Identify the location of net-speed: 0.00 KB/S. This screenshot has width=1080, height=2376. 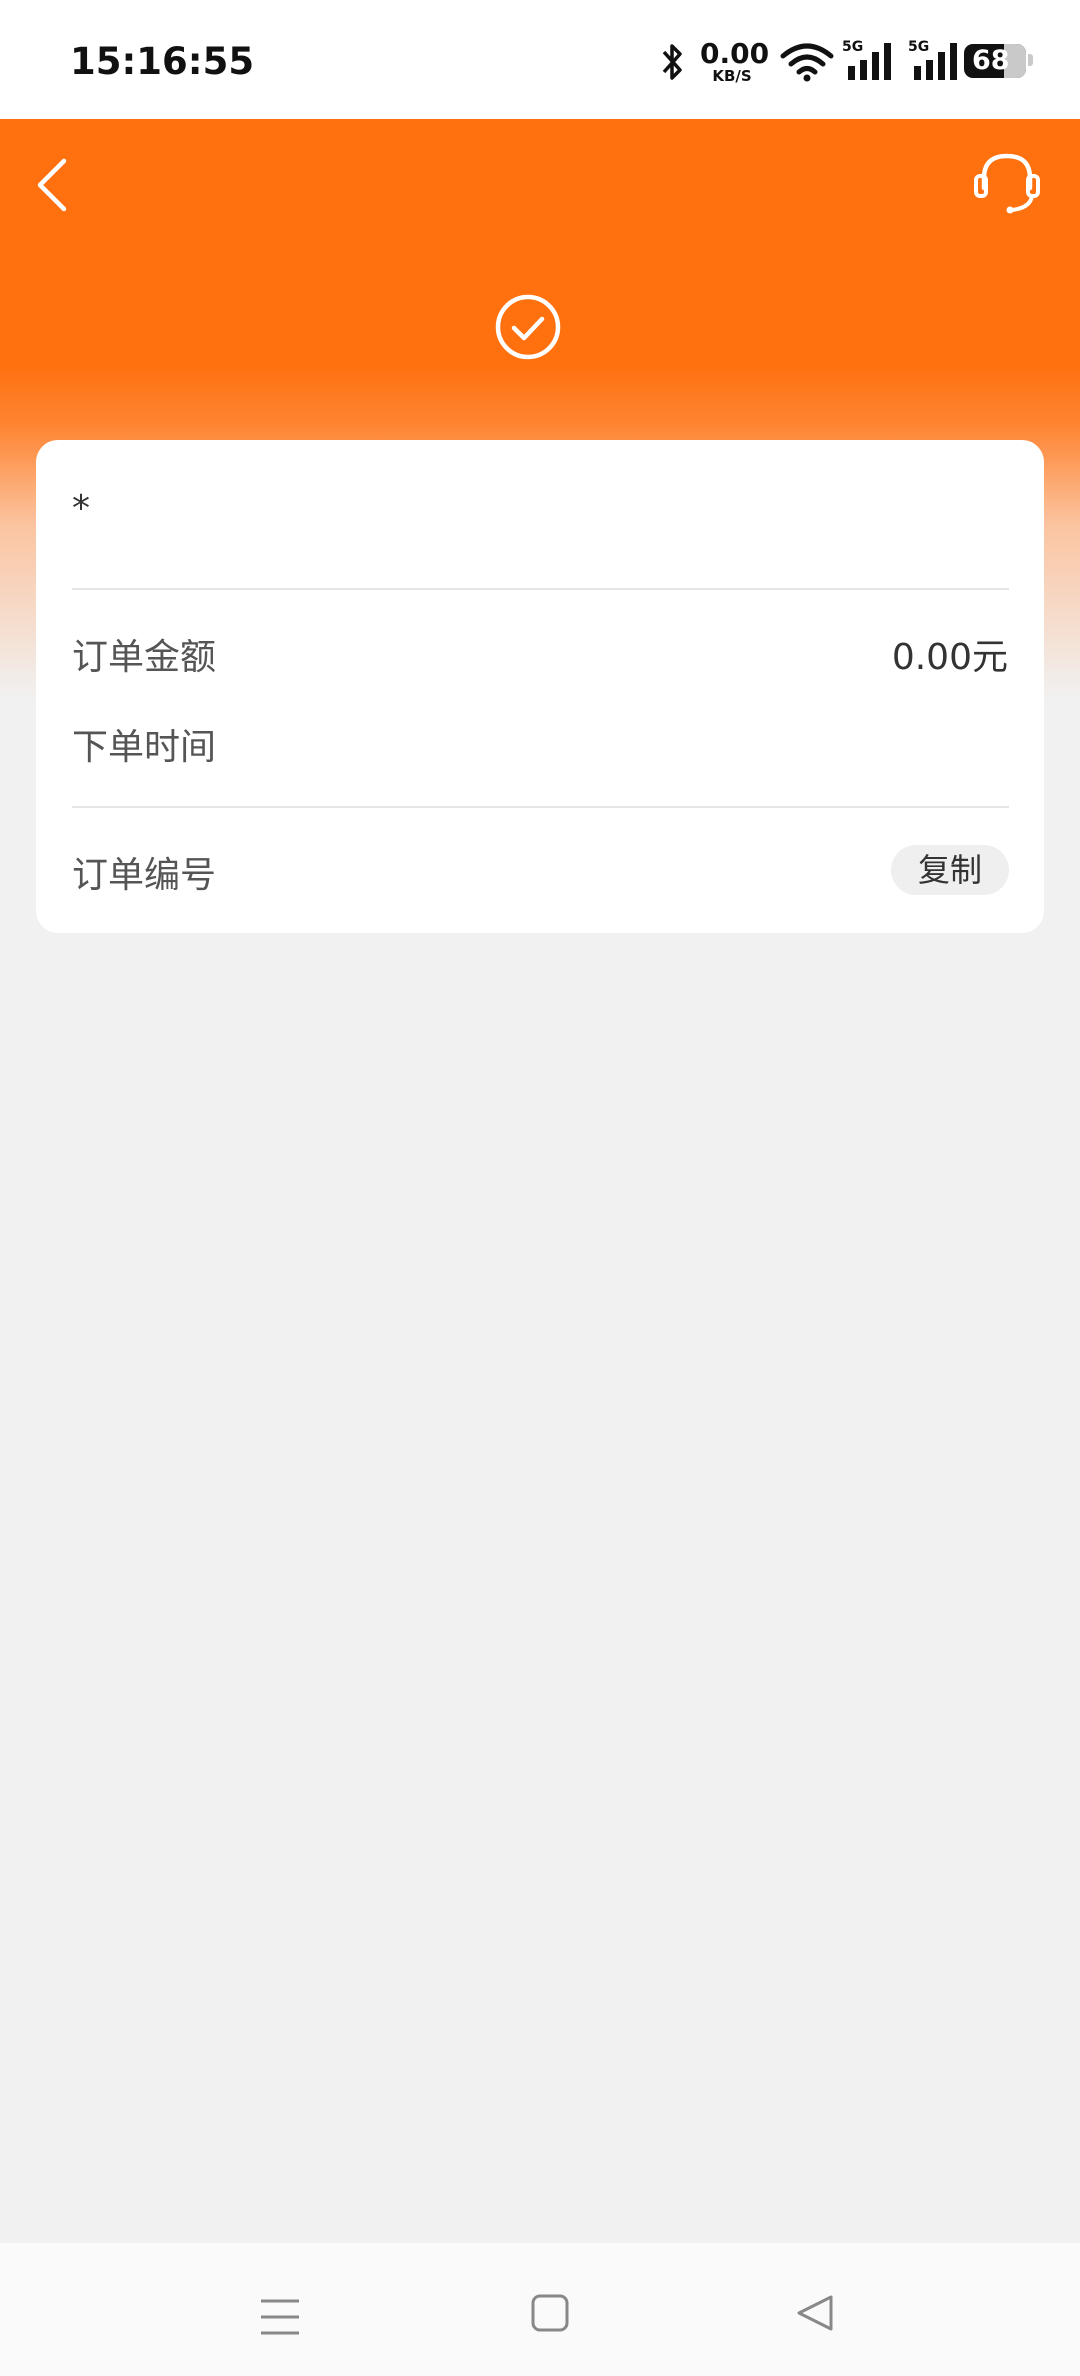
(735, 61).